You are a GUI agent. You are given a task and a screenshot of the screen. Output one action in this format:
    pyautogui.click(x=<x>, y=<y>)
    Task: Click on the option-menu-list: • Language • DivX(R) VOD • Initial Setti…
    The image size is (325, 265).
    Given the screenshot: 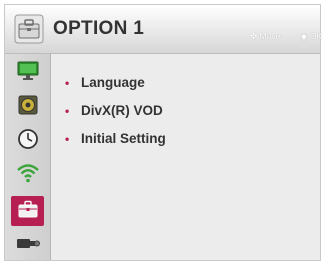 What is the action you would take?
    pyautogui.click(x=115, y=114)
    